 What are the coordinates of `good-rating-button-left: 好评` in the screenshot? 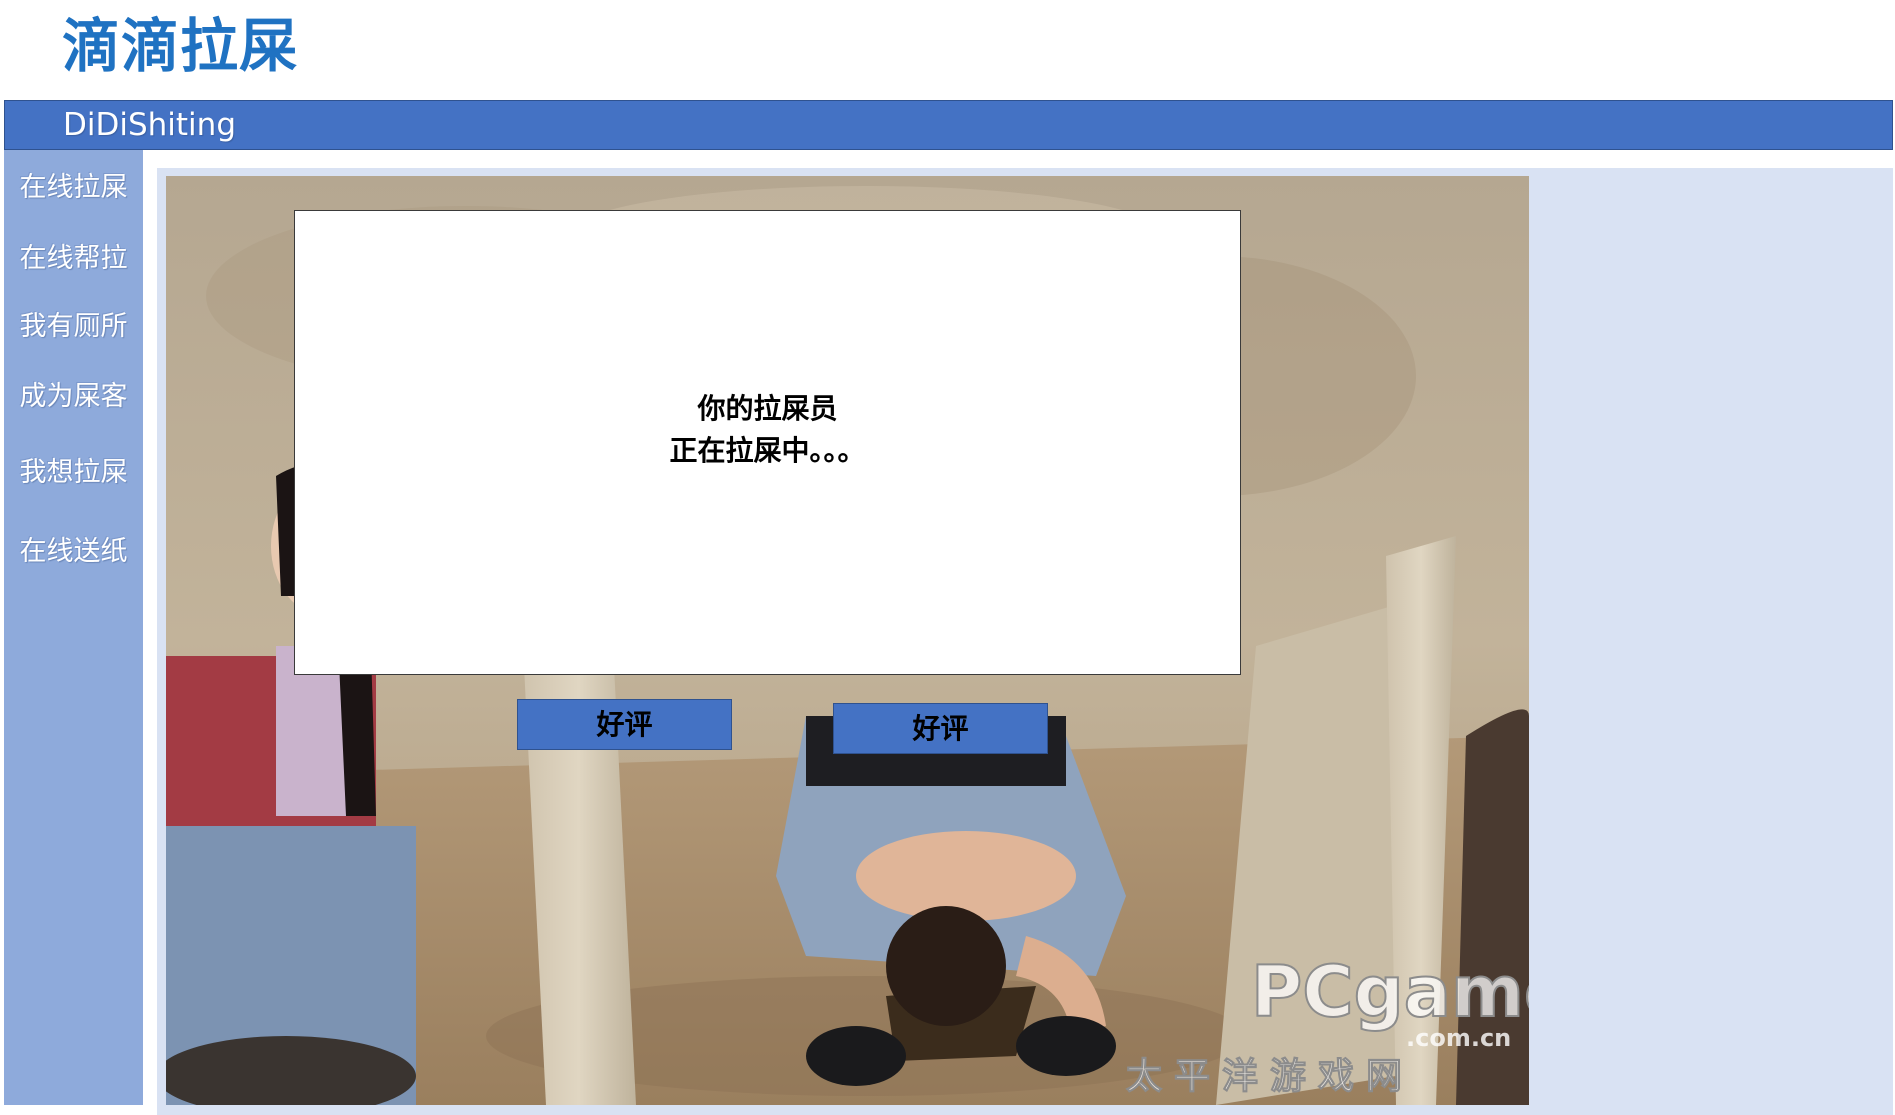 It's located at (624, 724).